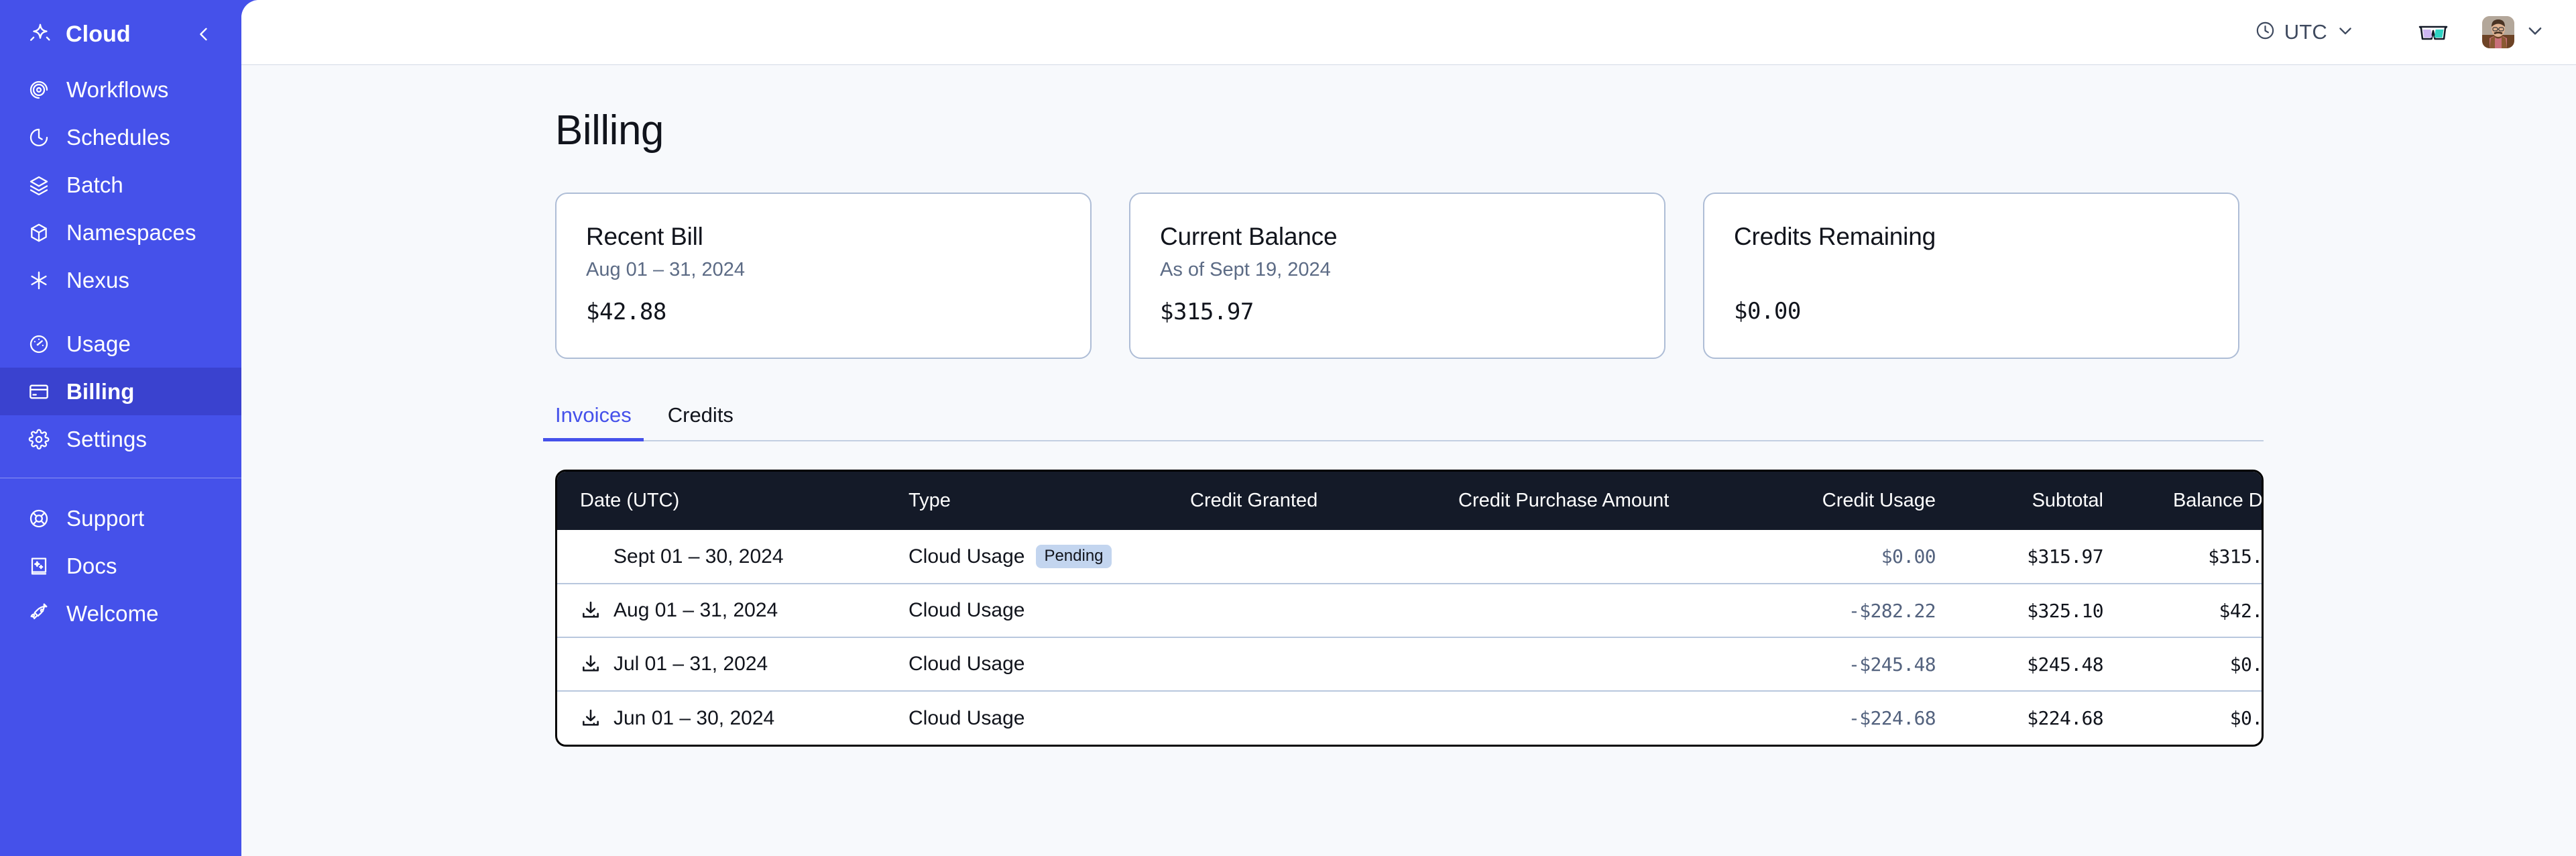 The height and width of the screenshot is (856, 2576). I want to click on timezone-label: UTC, so click(2305, 32).